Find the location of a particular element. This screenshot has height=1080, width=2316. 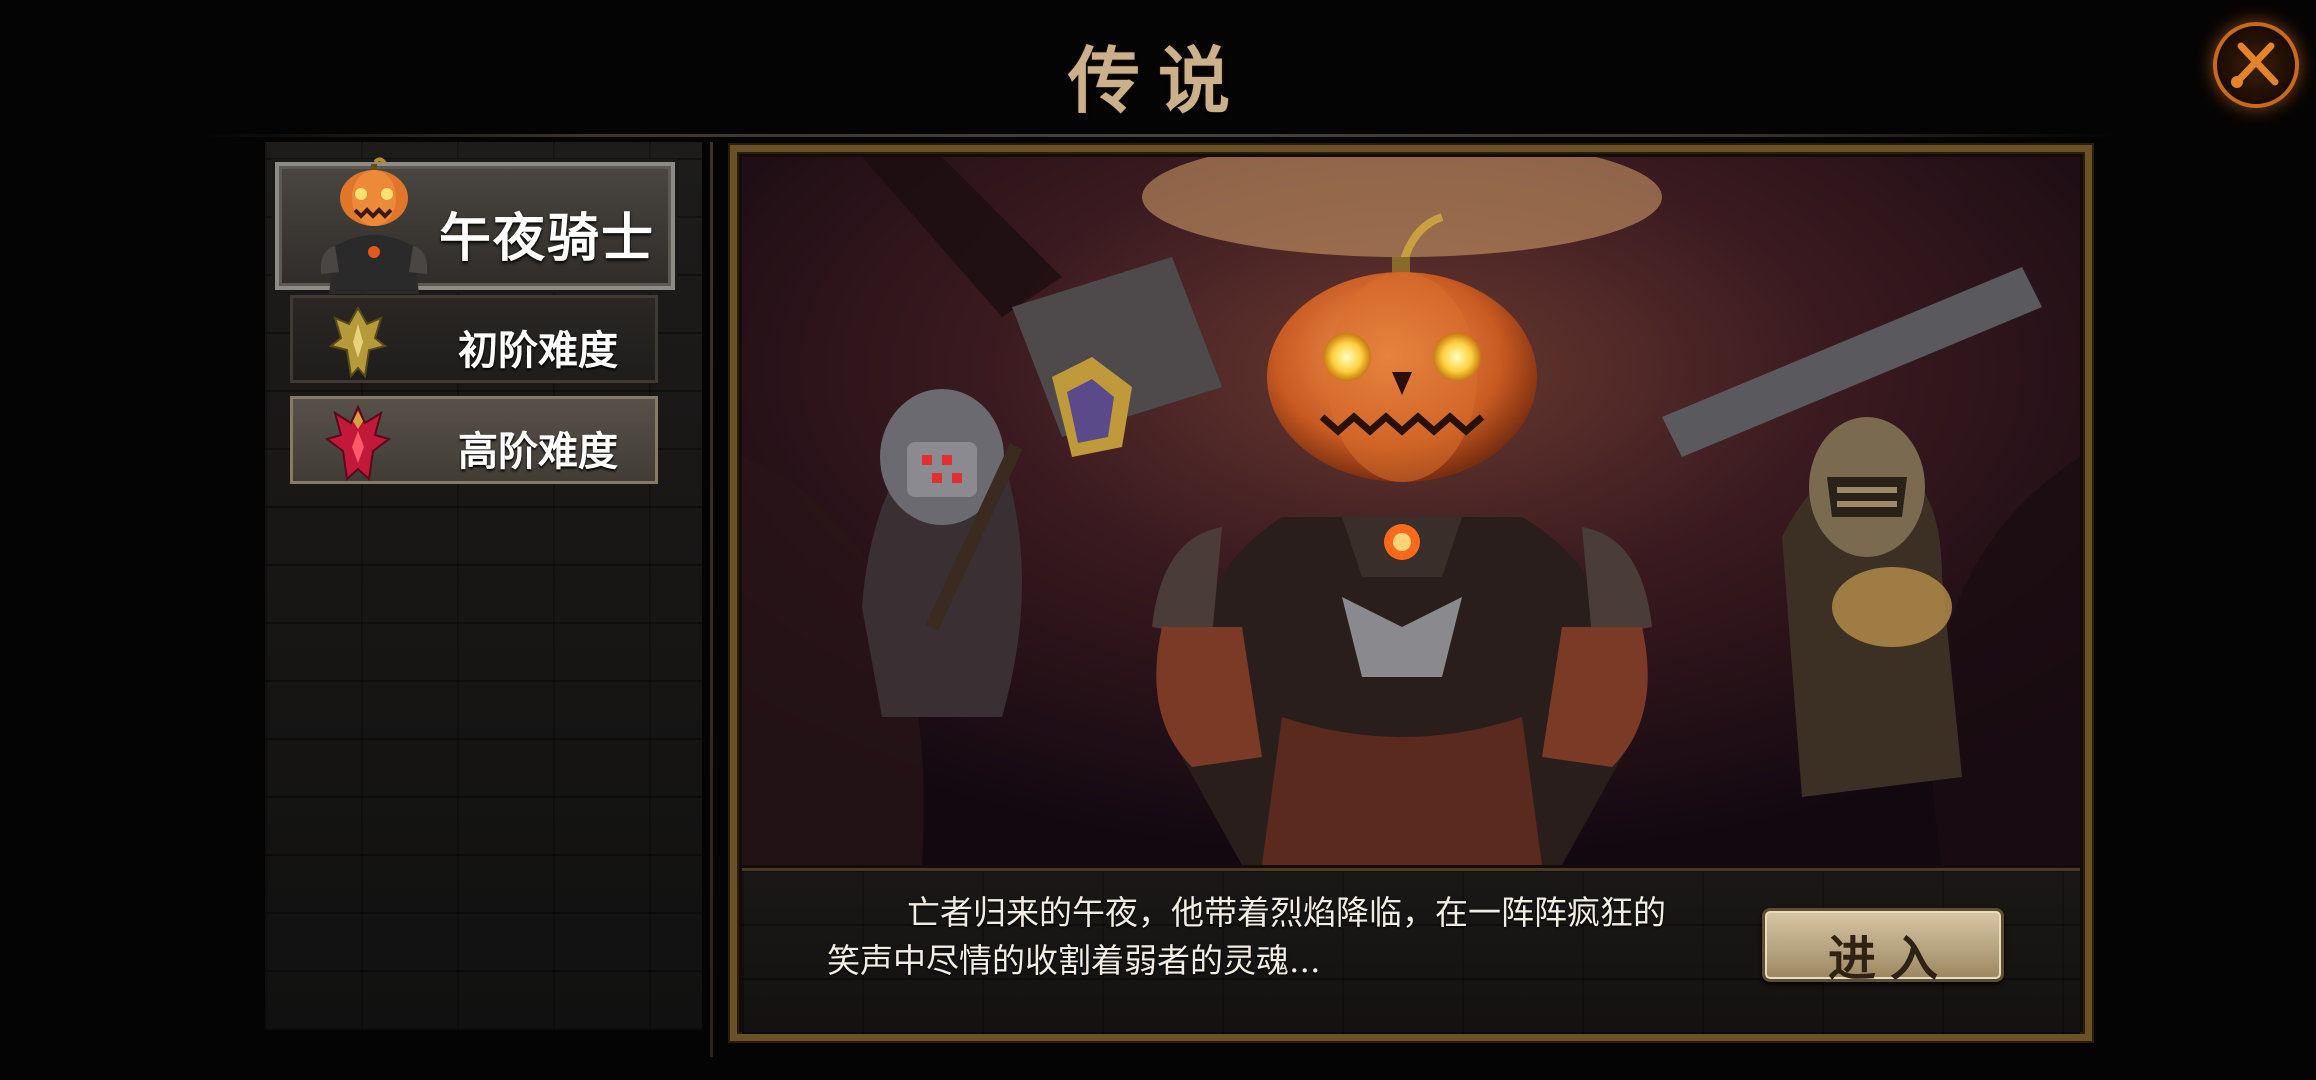

boss-tab-midnight-knight: 午夜骑士 is located at coordinates (475, 225).